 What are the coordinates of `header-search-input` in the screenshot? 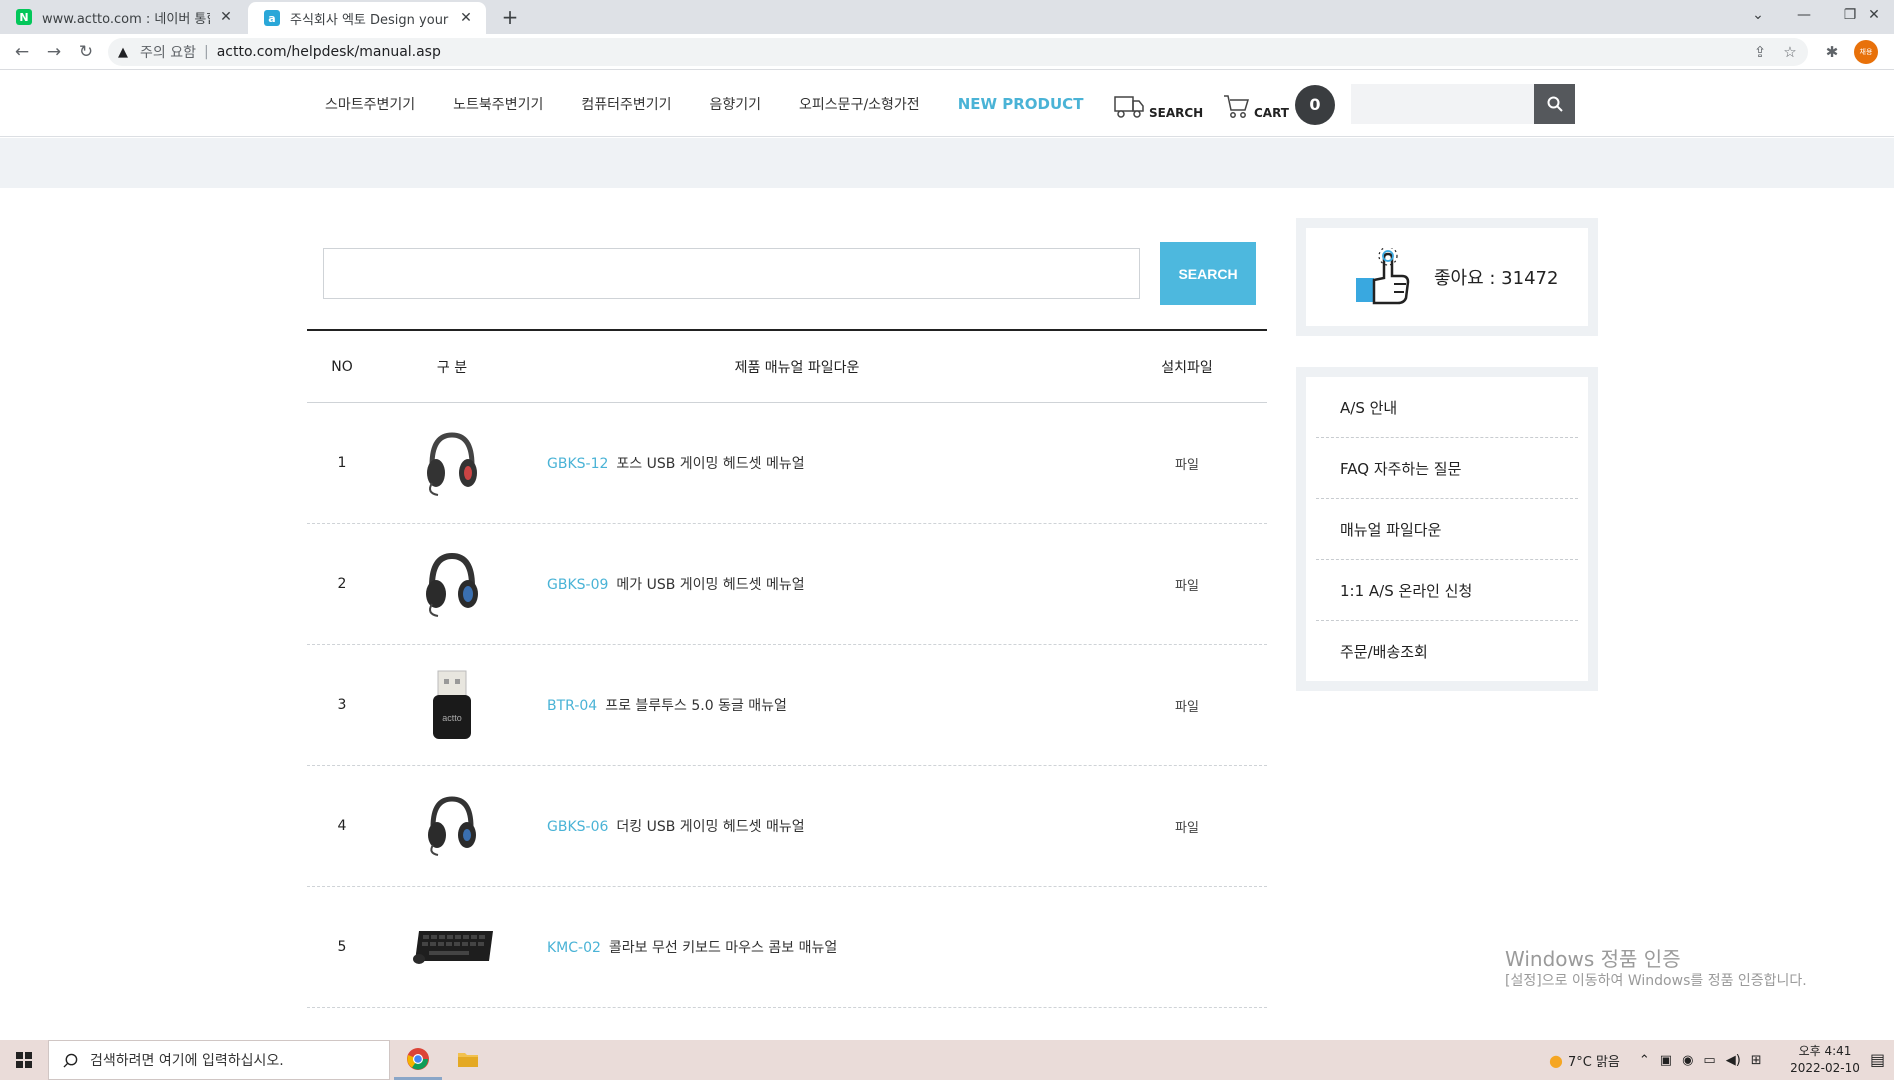 It's located at (1442, 104).